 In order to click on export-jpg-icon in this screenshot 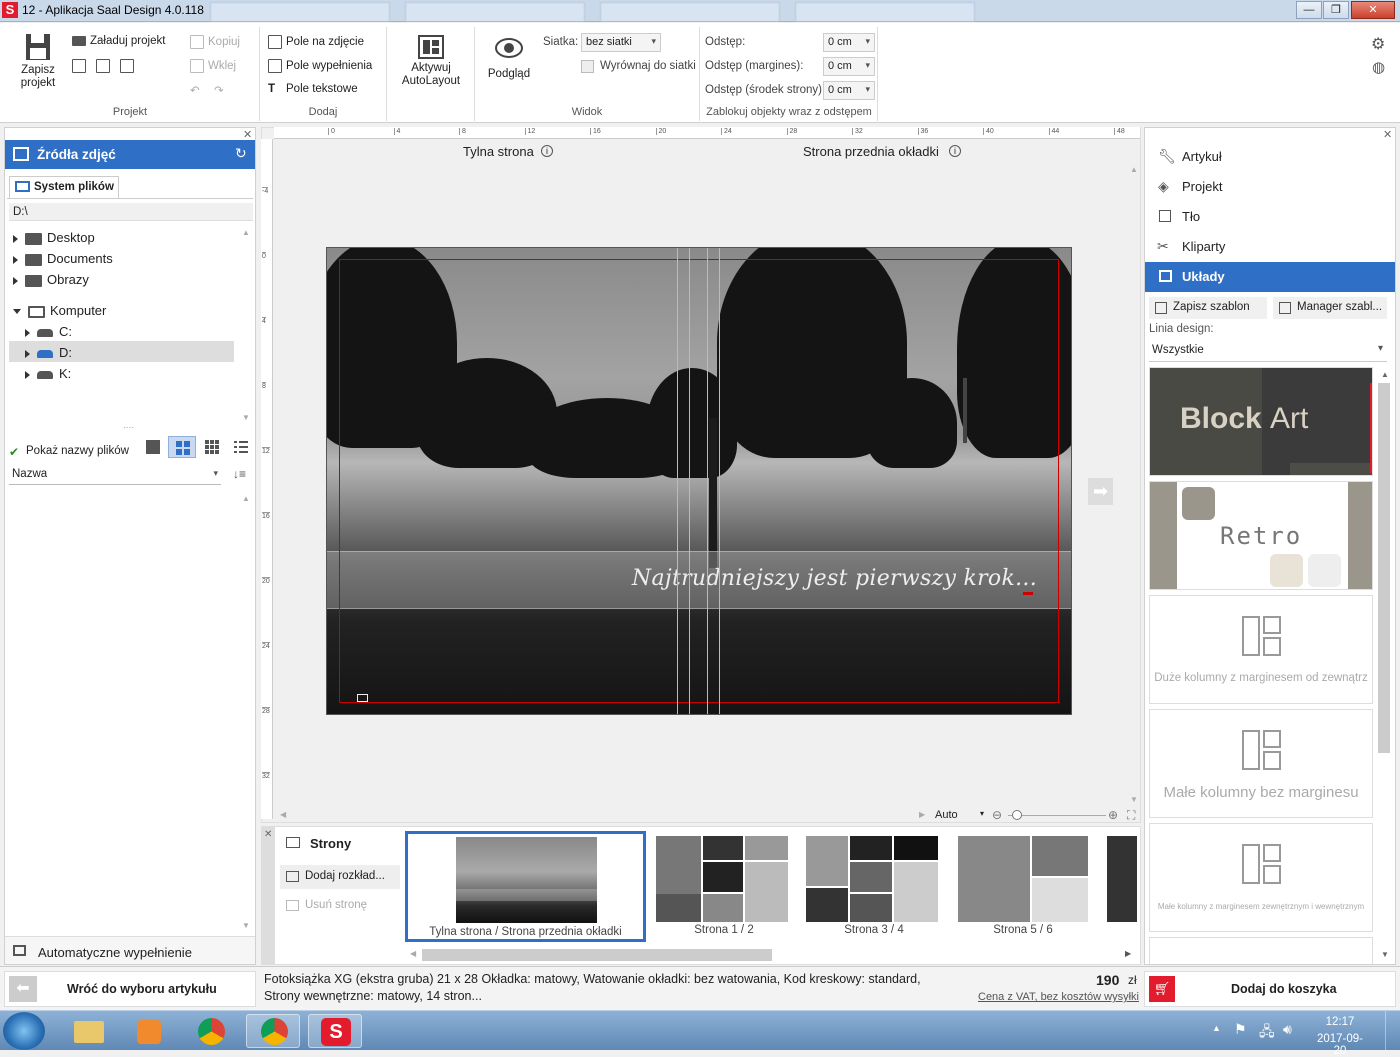, I will do `click(129, 66)`.